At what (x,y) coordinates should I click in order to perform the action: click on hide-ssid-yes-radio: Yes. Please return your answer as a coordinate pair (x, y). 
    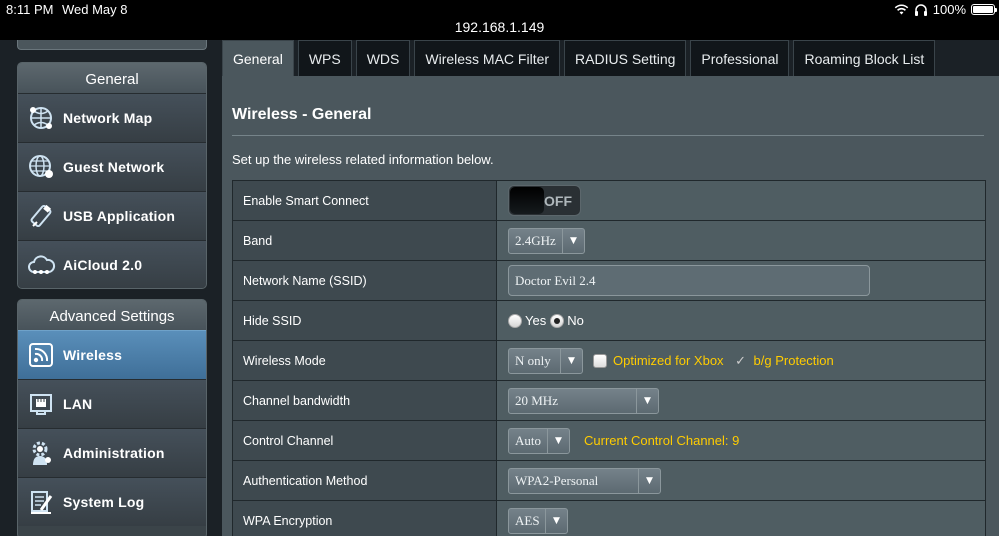
    Looking at the image, I should click on (527, 320).